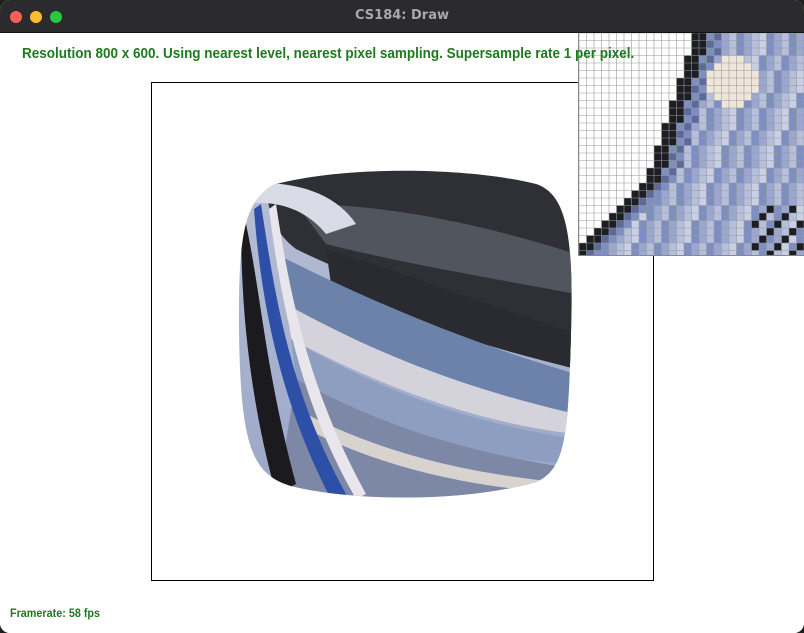  Describe the element at coordinates (55, 613) in the screenshot. I see `framerate-label: Framerate: 58 fps` at that location.